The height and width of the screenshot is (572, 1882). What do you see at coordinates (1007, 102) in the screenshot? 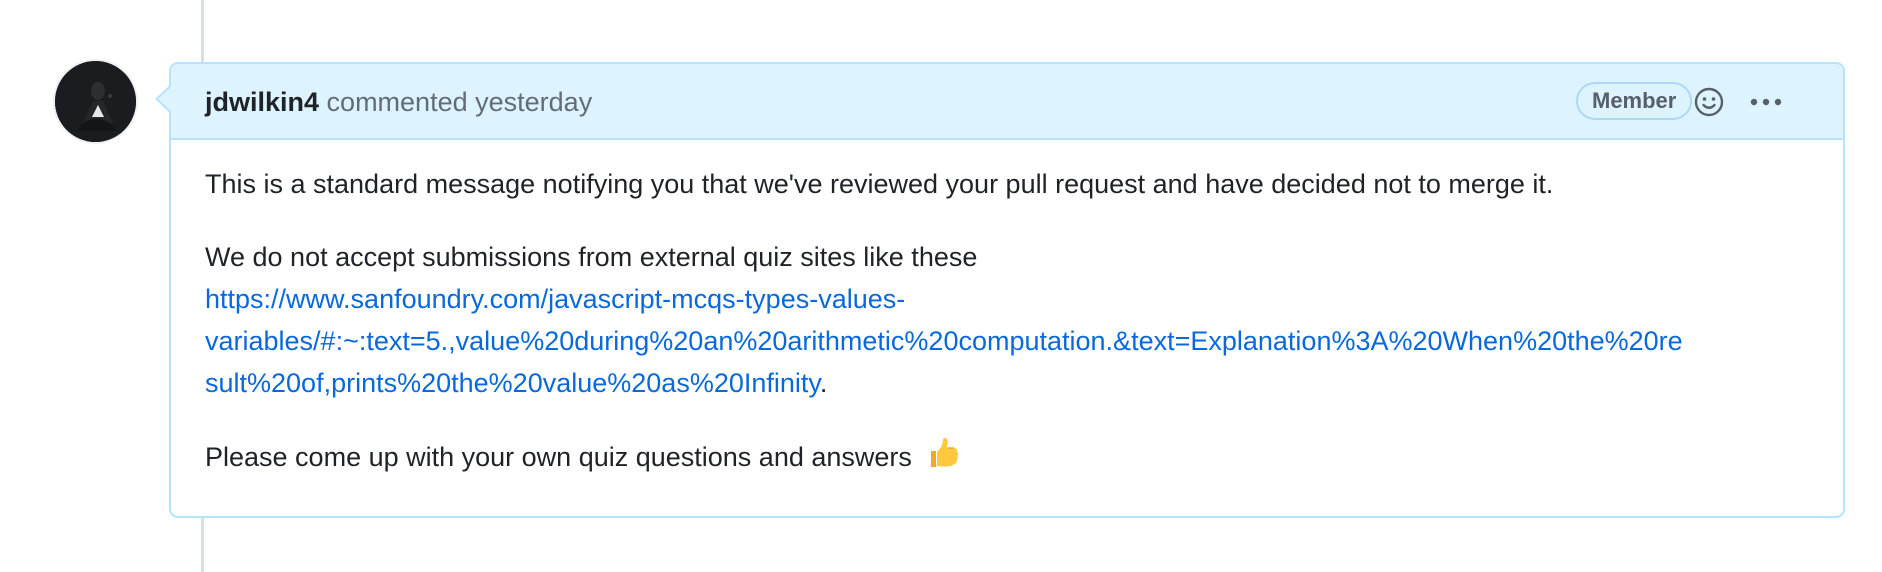
I see `comment-header: jdwilkin4 commented yesterday Member` at bounding box center [1007, 102].